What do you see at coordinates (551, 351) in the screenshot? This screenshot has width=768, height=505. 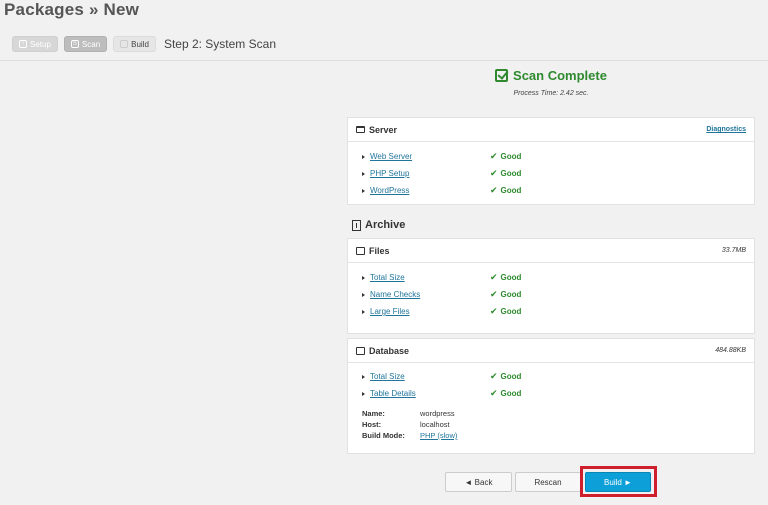 I see `database-panel-header: Database 484.88KB` at bounding box center [551, 351].